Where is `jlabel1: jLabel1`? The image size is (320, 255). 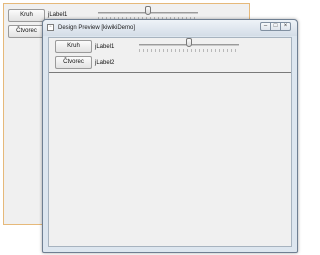 jlabel1: jLabel1 is located at coordinates (58, 15).